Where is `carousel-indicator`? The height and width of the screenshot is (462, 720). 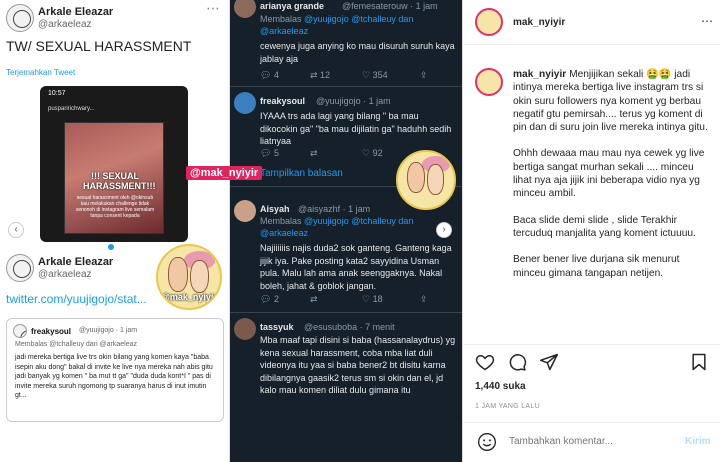
carousel-indicator is located at coordinates (111, 247).